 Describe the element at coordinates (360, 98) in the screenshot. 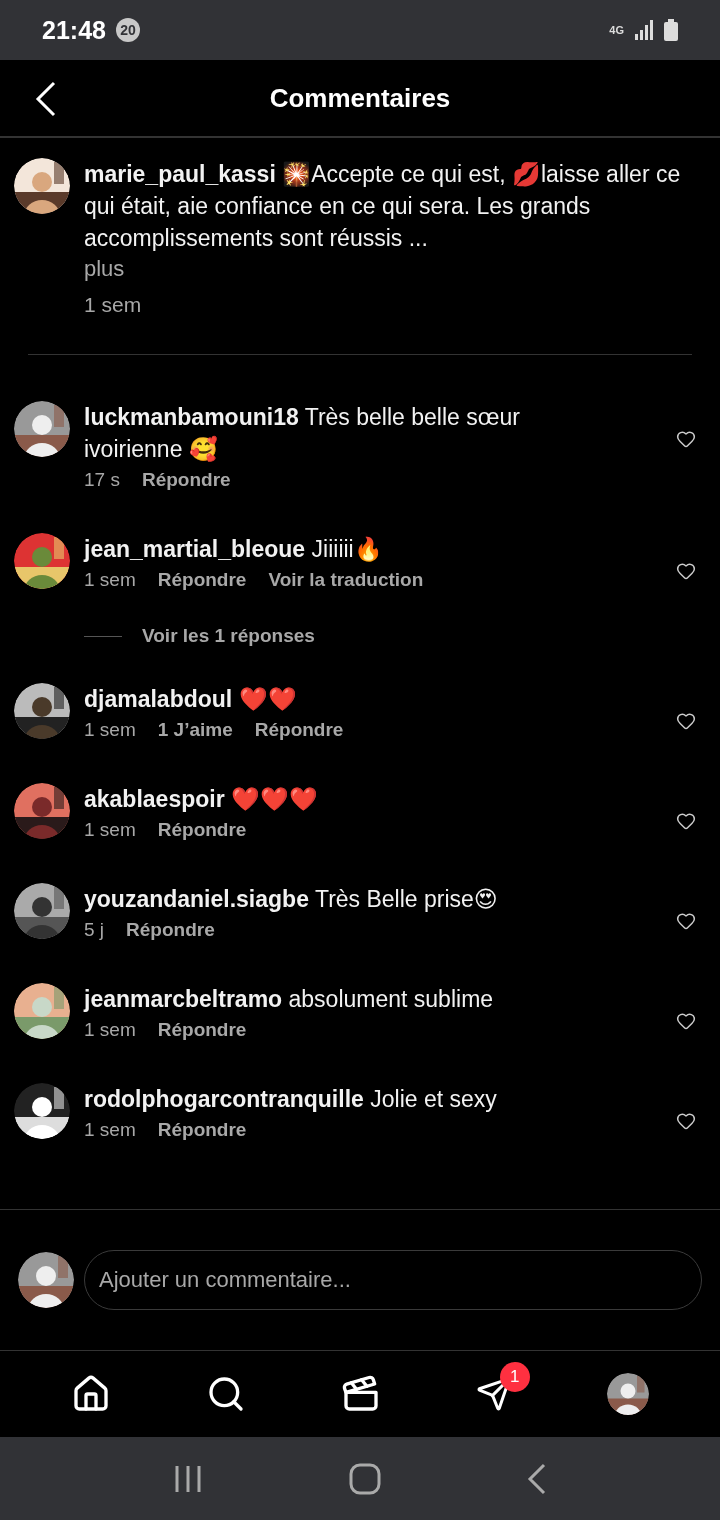

I see `screen-title: Commentaires` at that location.